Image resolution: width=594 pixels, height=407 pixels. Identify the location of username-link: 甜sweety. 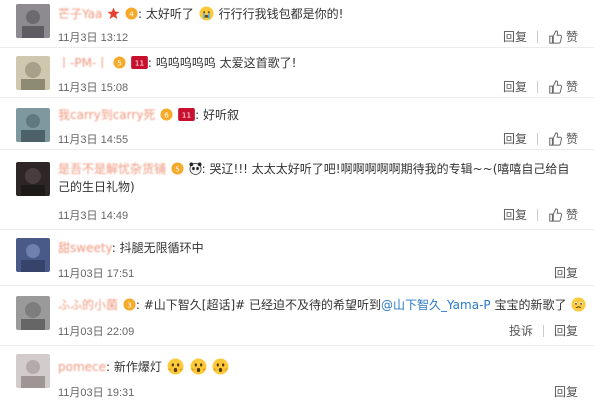
(85, 248).